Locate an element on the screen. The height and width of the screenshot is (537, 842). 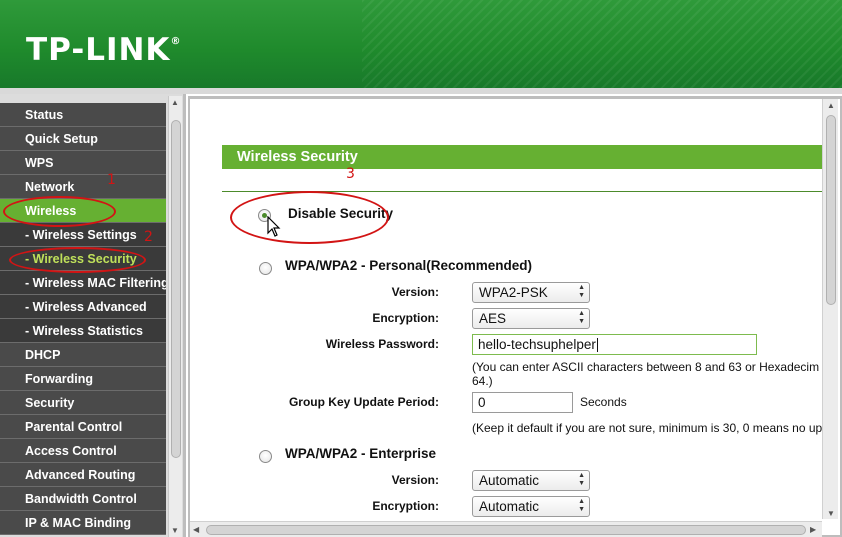
menu-item-security: Security is located at coordinates (83, 403).